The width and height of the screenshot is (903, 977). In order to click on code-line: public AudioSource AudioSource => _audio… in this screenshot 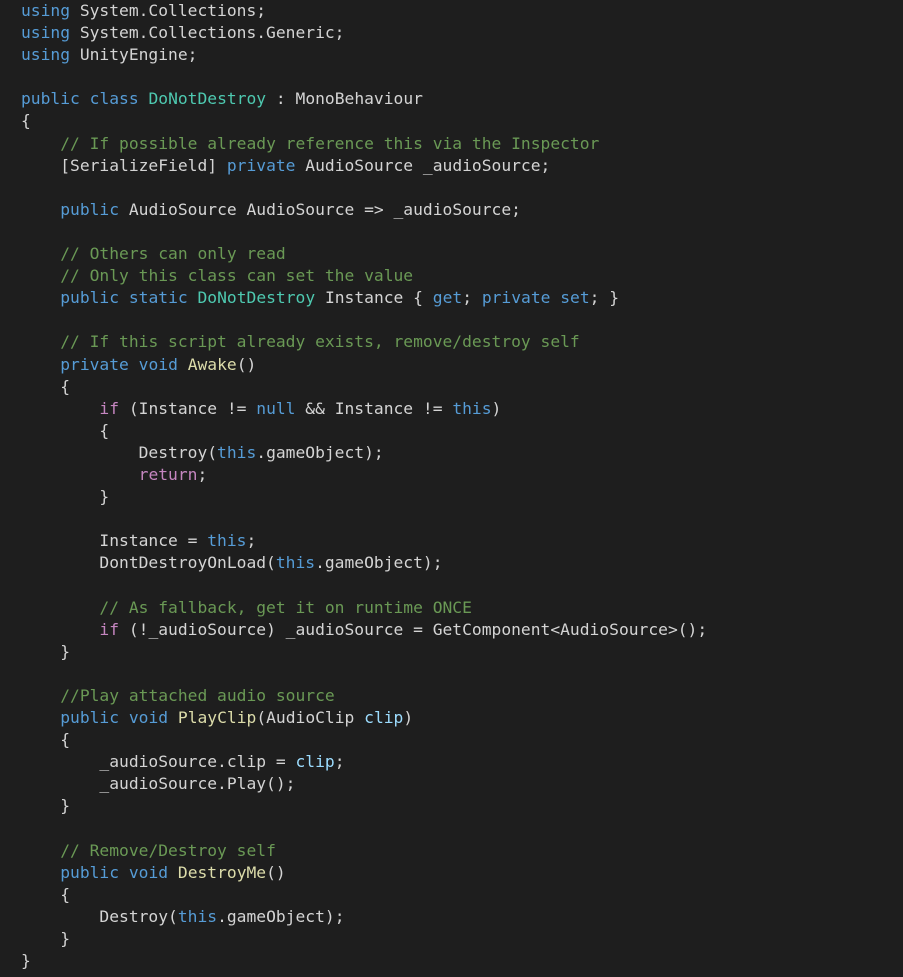, I will do `click(462, 210)`.